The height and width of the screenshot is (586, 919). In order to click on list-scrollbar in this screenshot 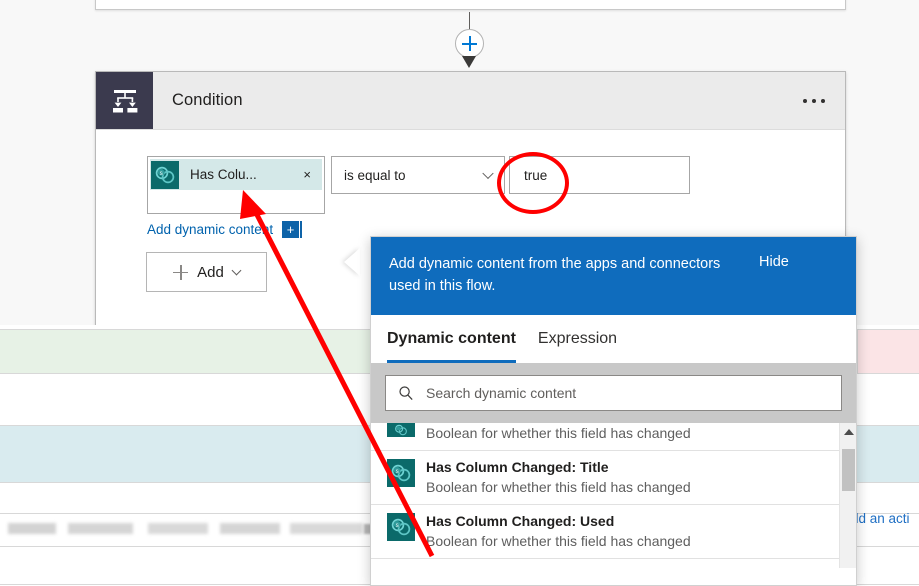, I will do `click(847, 495)`.